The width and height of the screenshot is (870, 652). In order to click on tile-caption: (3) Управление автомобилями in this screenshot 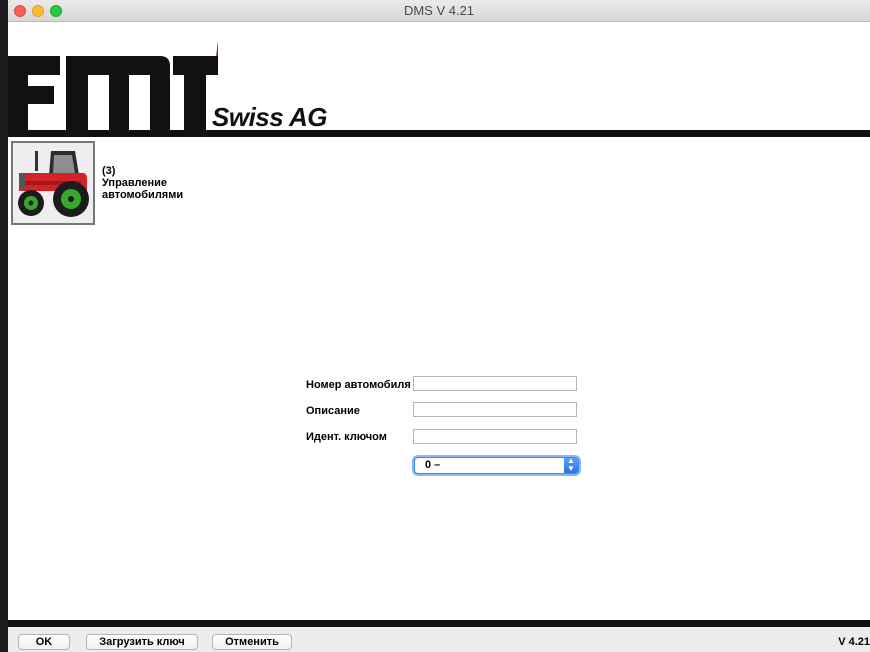, I will do `click(162, 183)`.